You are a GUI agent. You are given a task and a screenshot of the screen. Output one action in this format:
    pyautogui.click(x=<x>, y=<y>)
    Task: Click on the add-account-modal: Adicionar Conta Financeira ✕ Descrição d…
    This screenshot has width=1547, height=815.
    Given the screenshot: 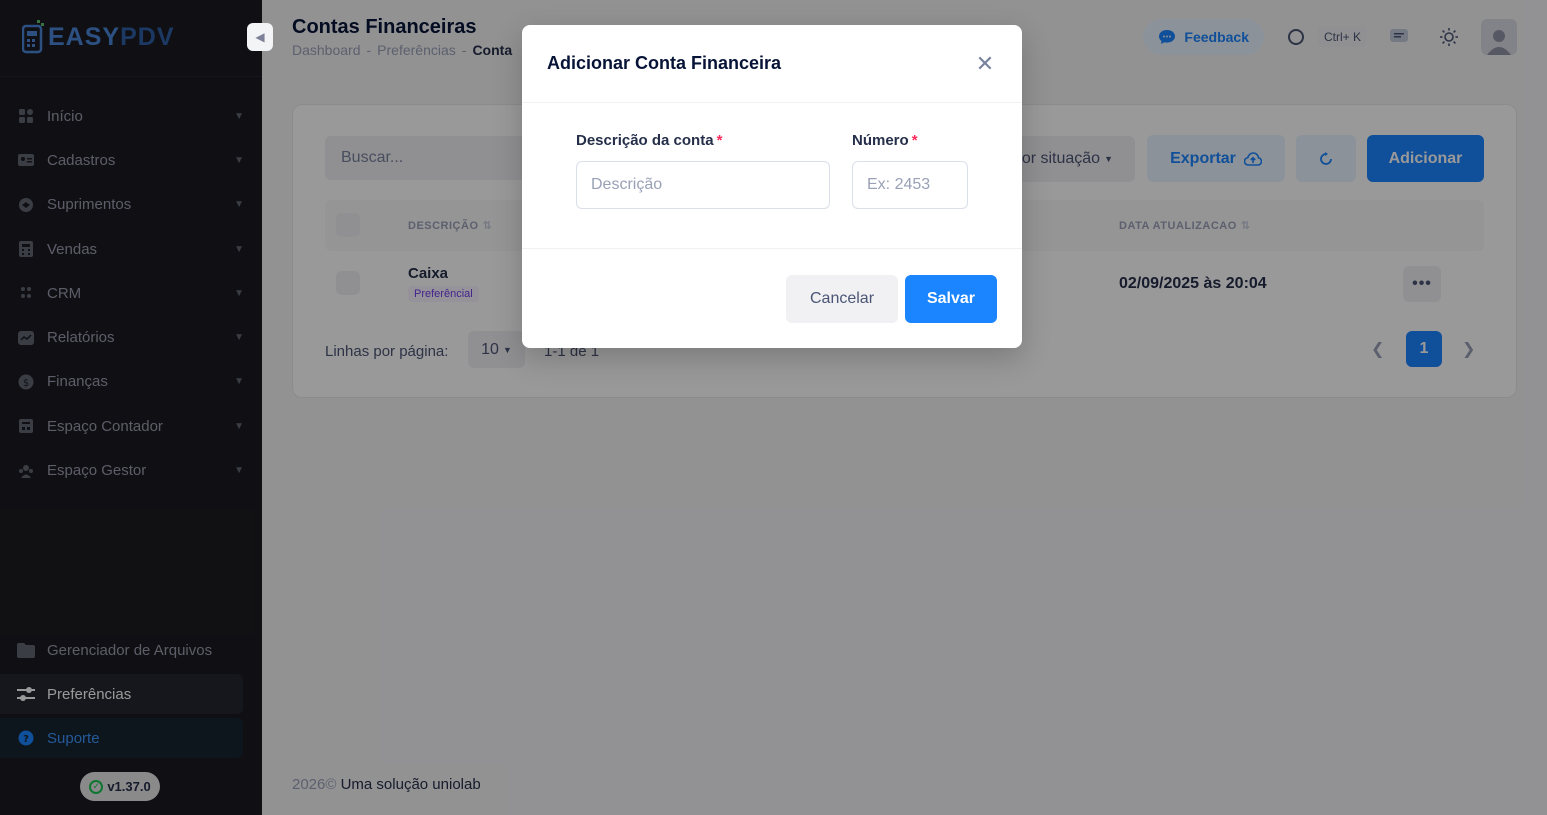 What is the action you would take?
    pyautogui.click(x=772, y=186)
    